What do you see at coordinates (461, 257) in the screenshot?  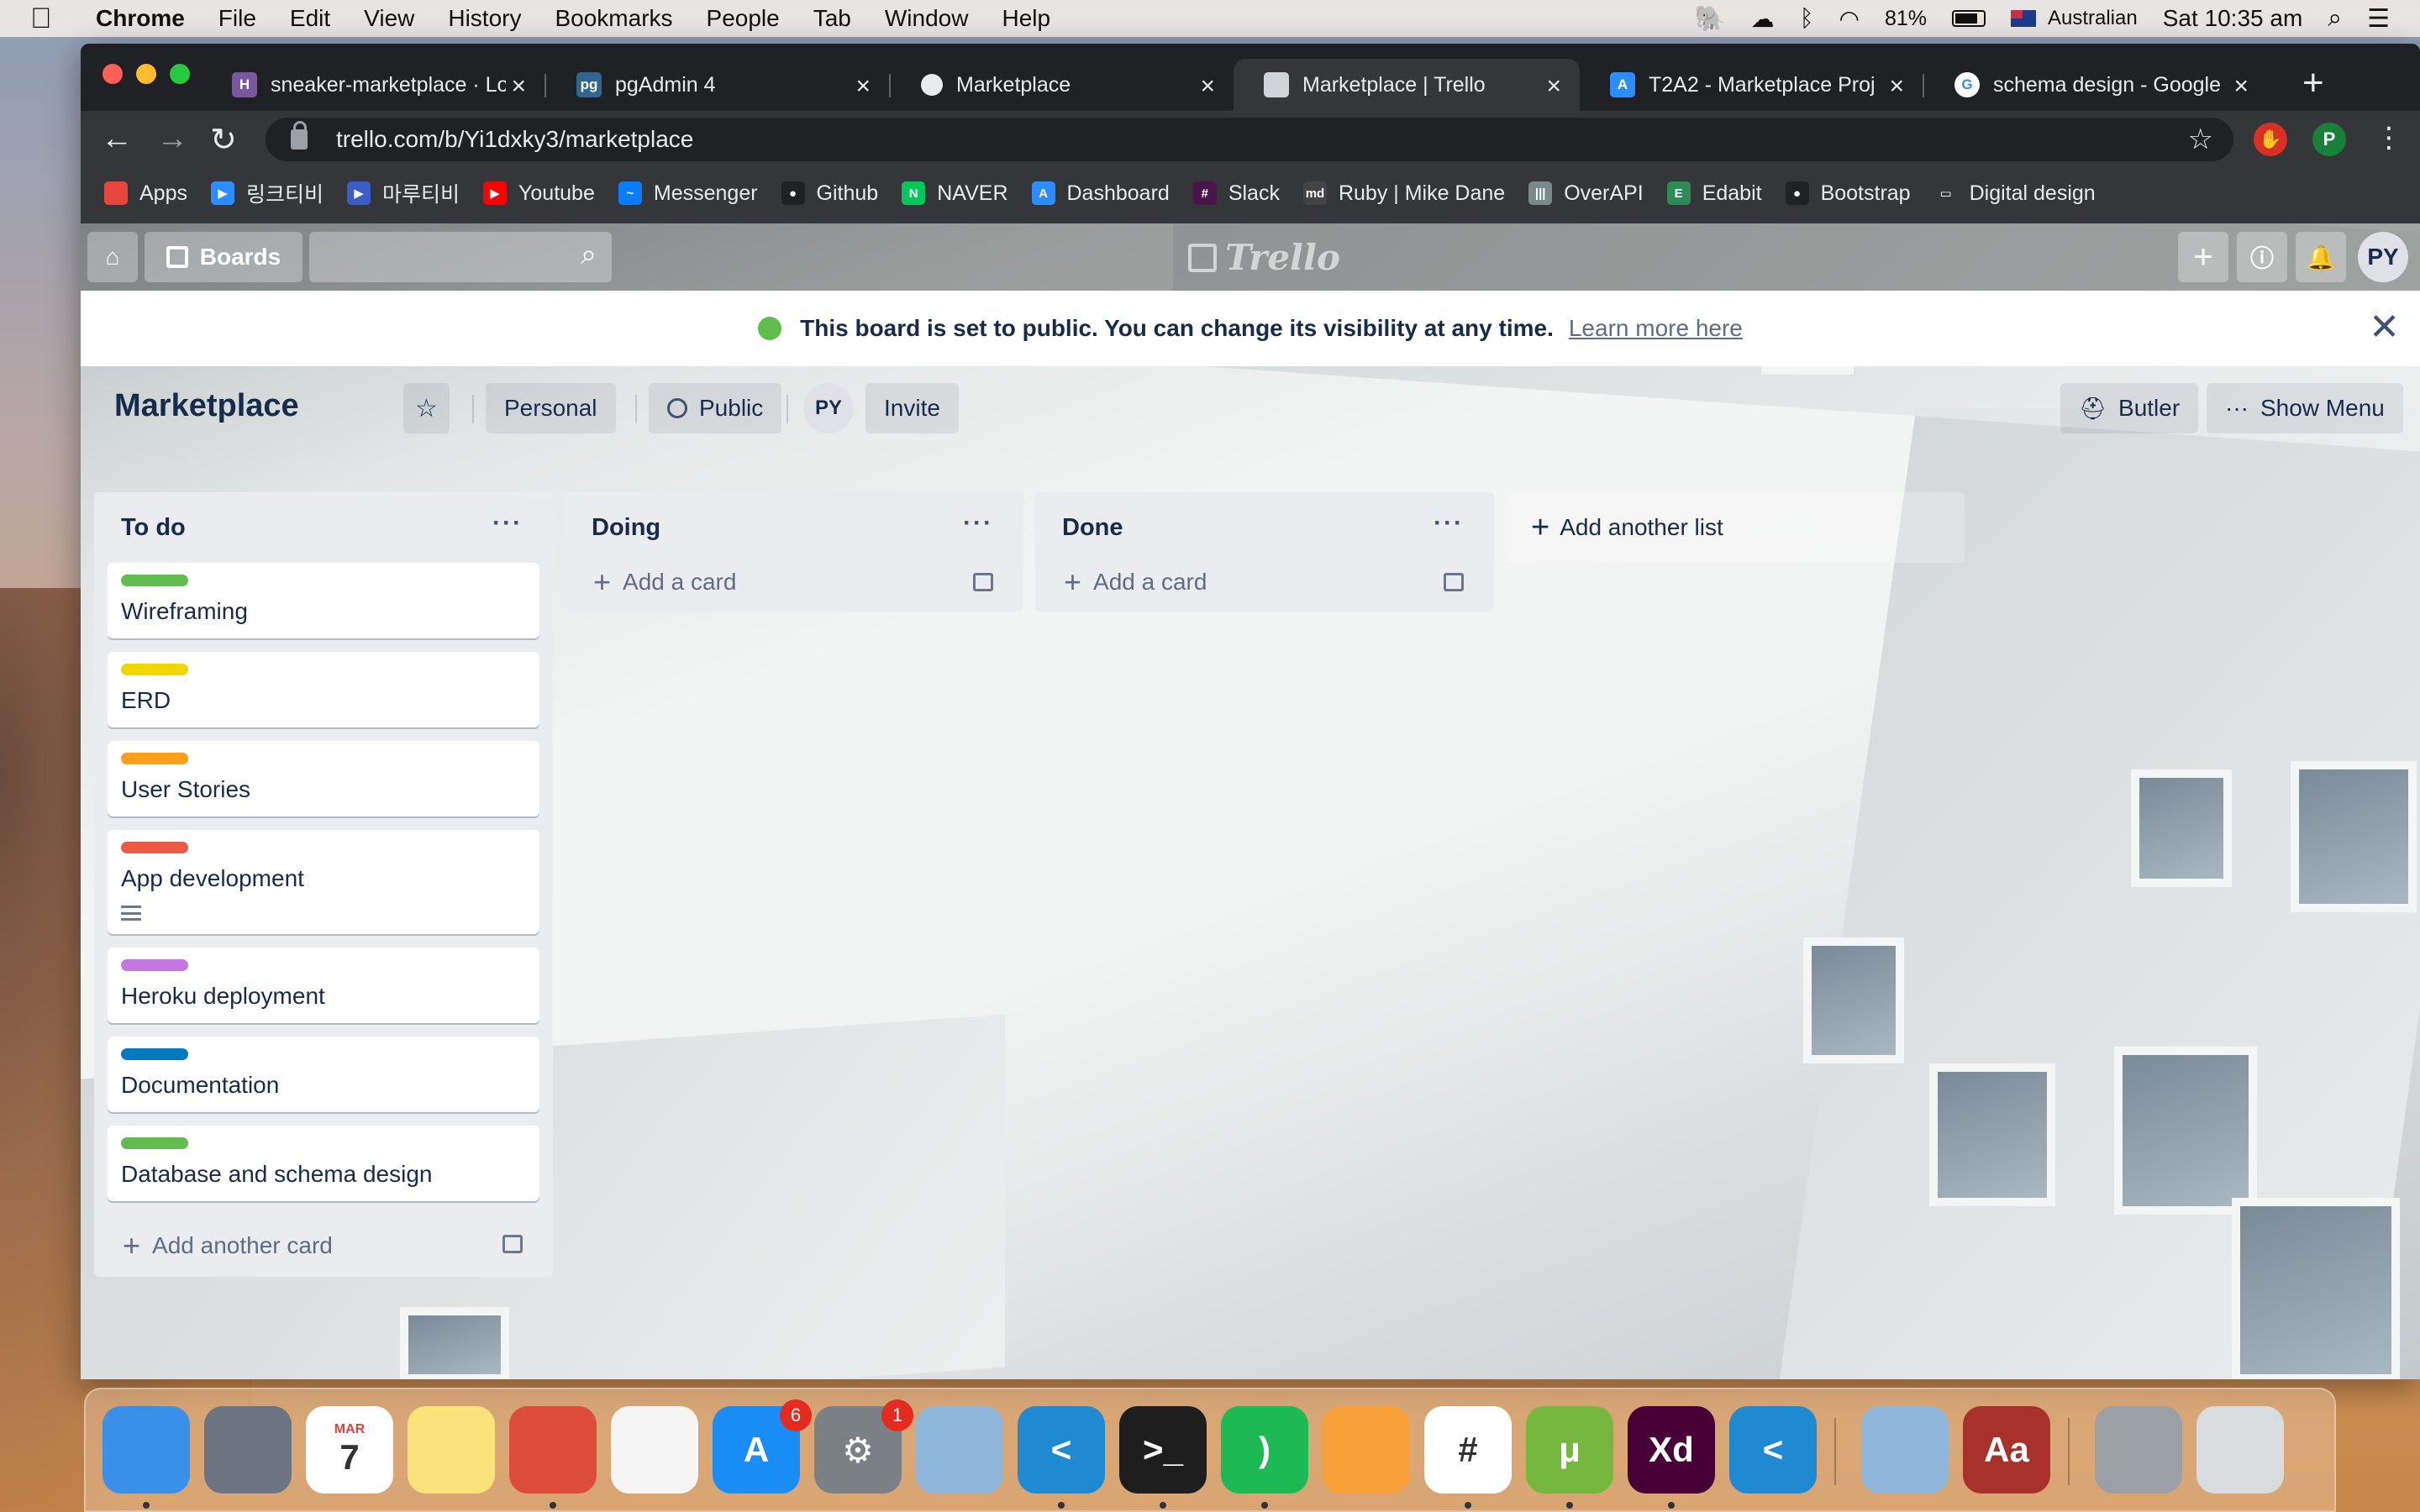 I see `search-input: ⌕` at bounding box center [461, 257].